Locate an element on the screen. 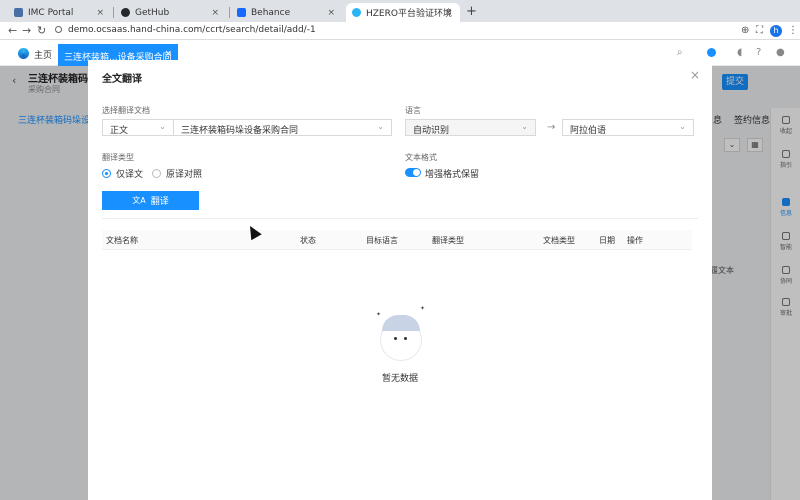  empty-state-text: 暂无数据 is located at coordinates (399, 379).